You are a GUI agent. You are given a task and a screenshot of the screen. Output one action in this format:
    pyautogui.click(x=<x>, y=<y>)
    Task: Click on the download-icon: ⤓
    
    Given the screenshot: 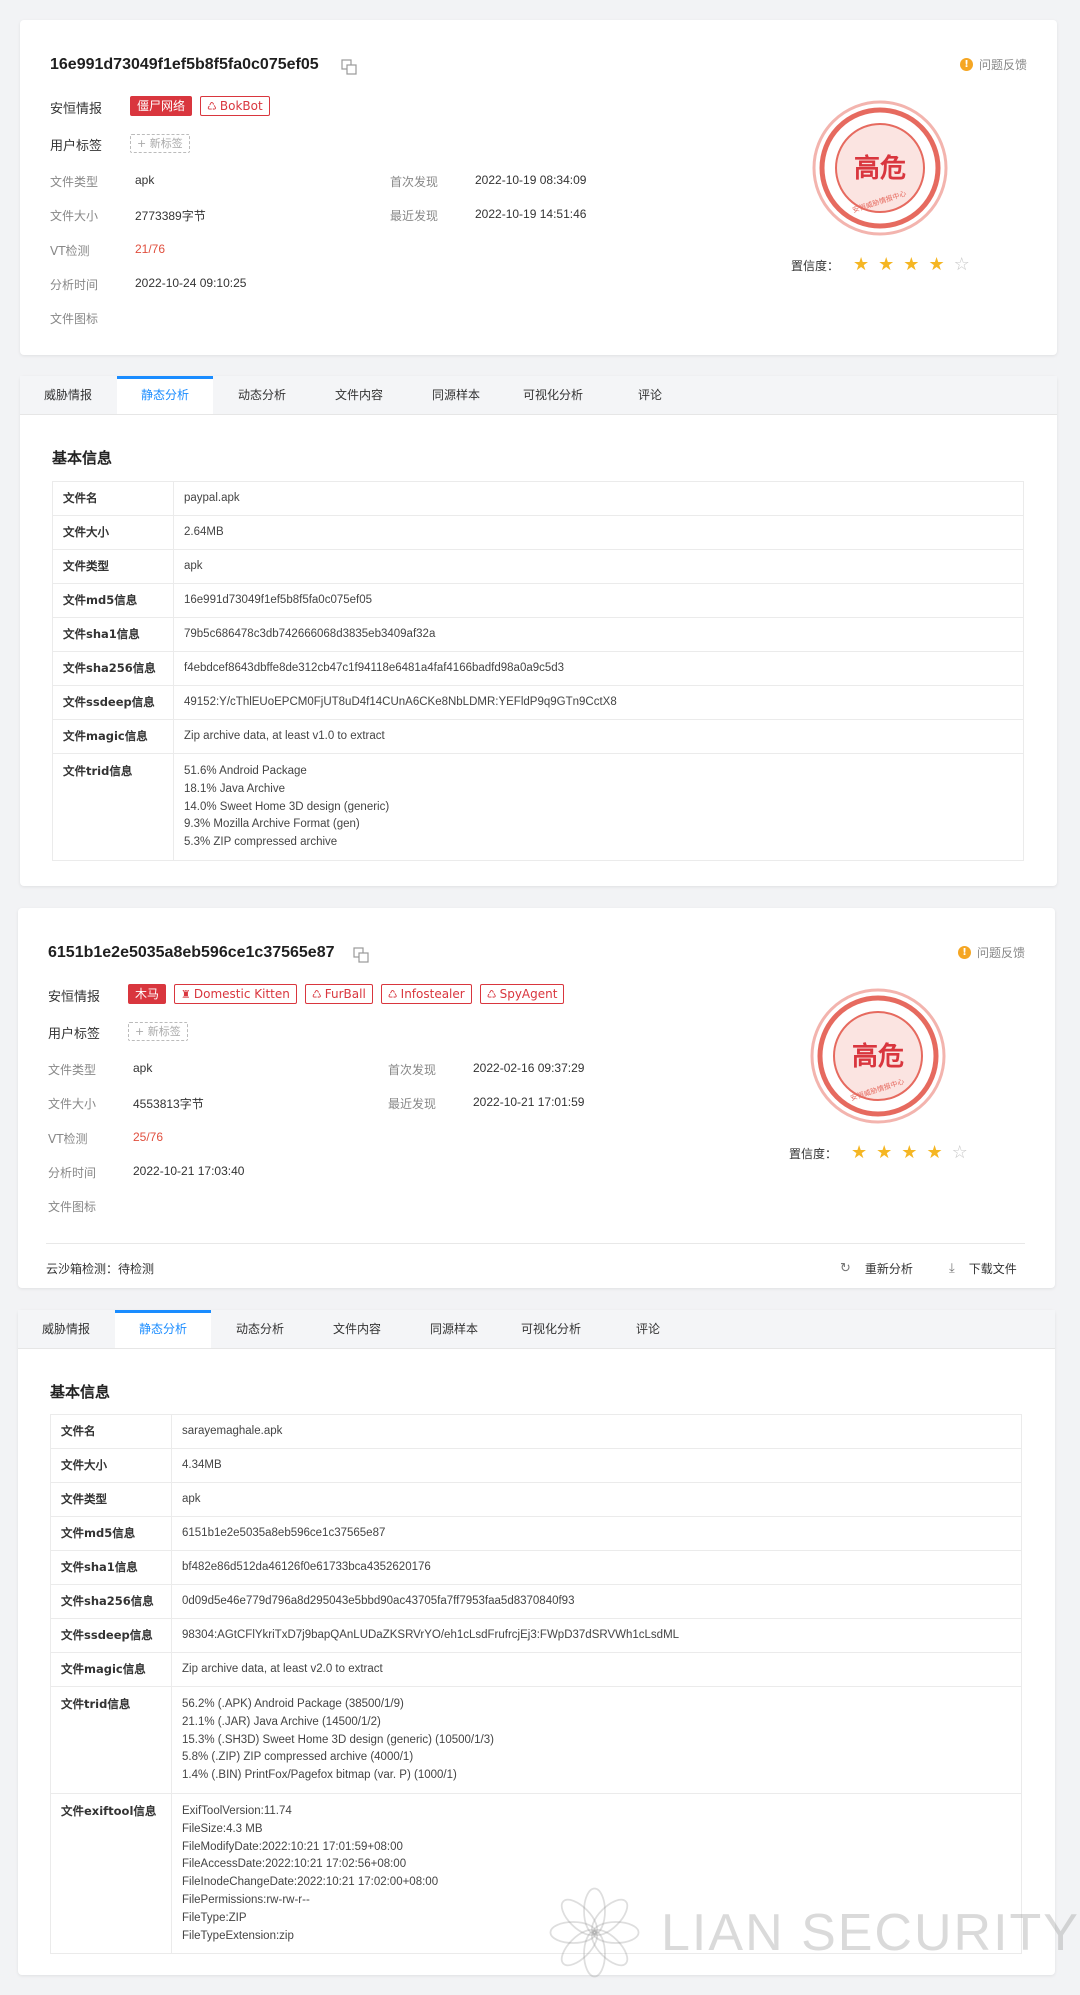 What is the action you would take?
    pyautogui.click(x=952, y=1268)
    